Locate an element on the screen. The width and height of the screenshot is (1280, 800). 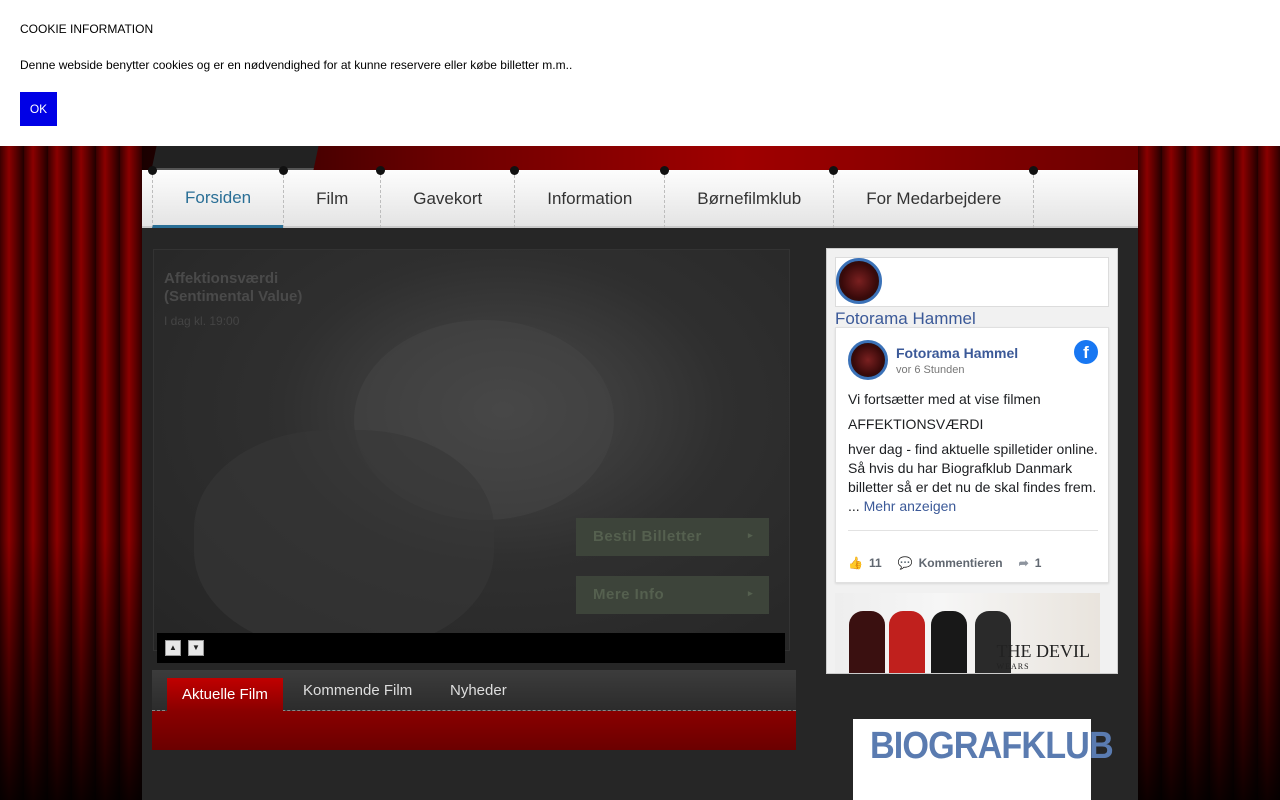
like-count: 11 is located at coordinates (875, 563).